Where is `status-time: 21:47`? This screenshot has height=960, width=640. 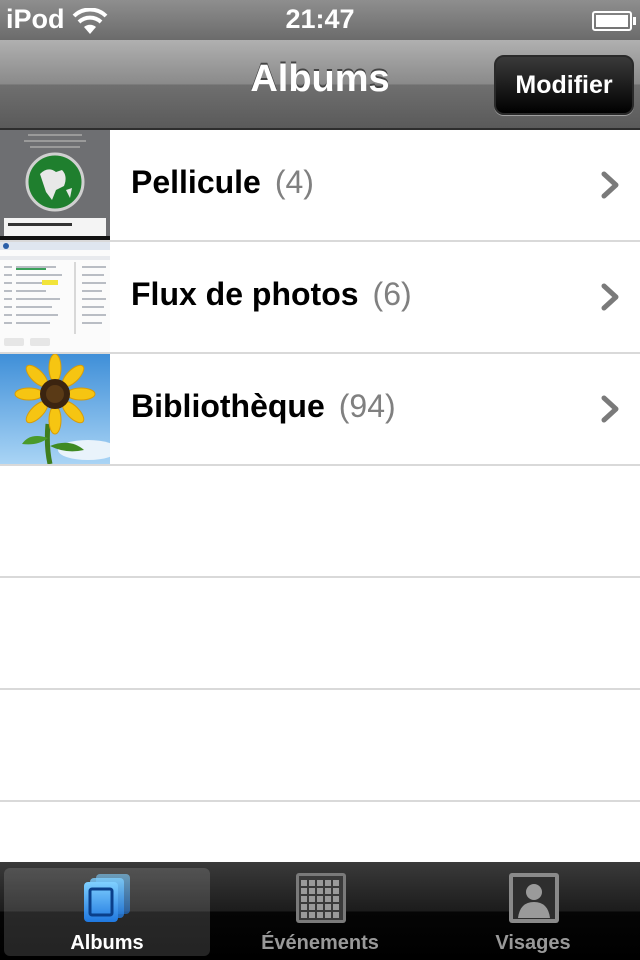
status-time: 21:47 is located at coordinates (320, 19).